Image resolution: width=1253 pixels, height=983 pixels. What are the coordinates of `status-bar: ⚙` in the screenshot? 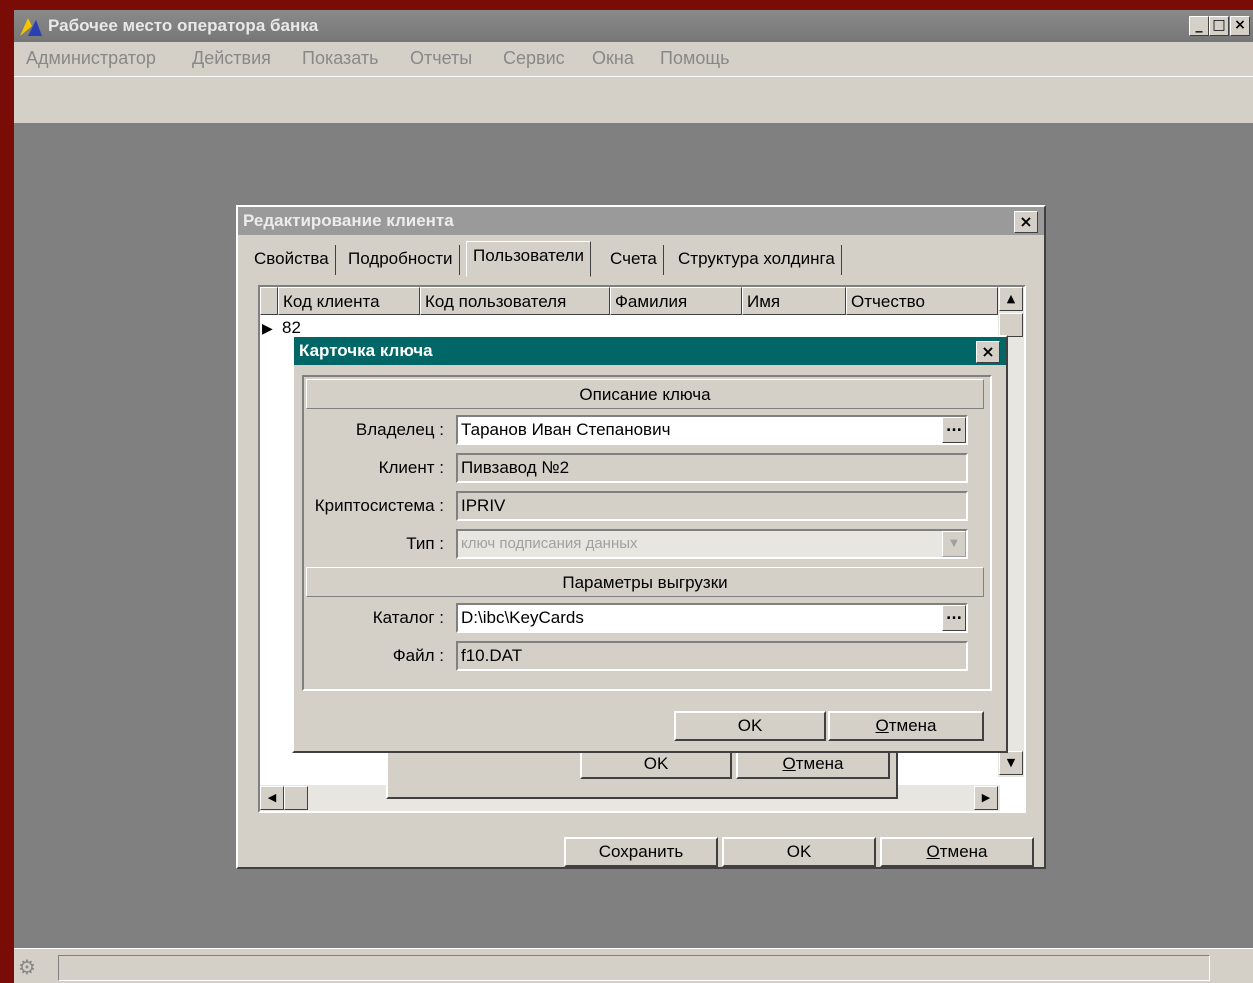 It's located at (633, 965).